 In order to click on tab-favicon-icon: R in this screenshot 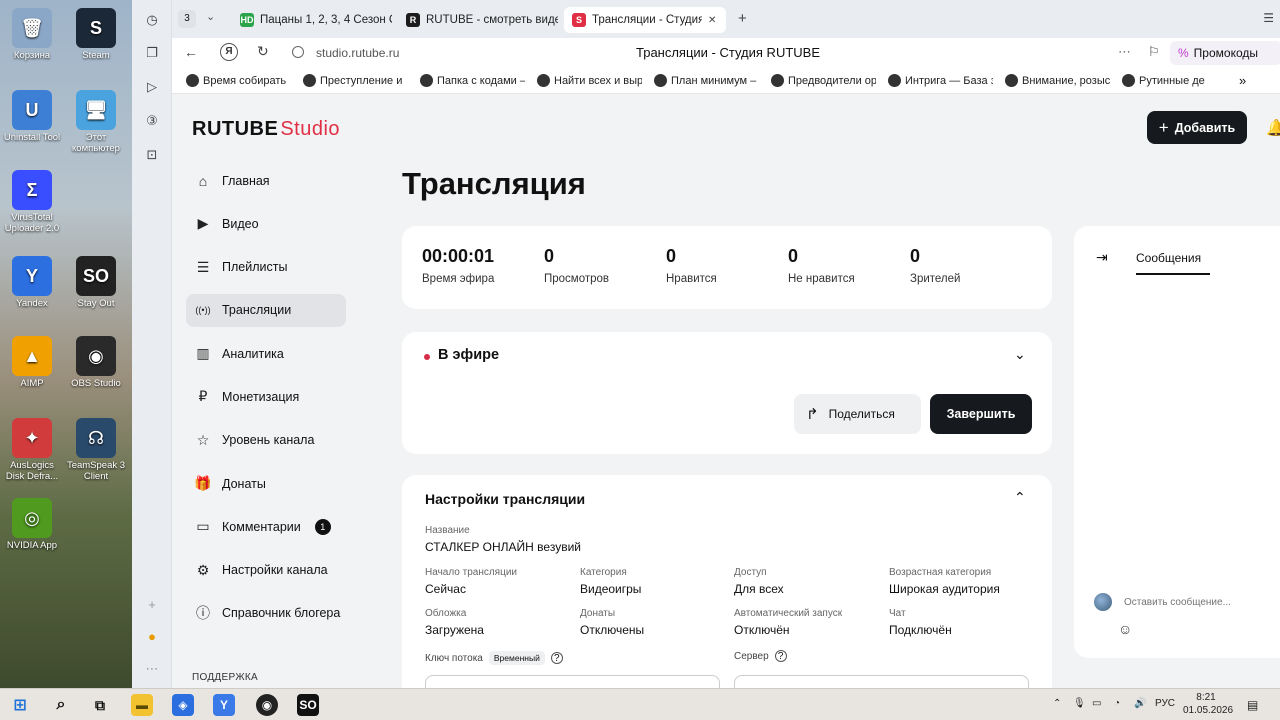, I will do `click(413, 20)`.